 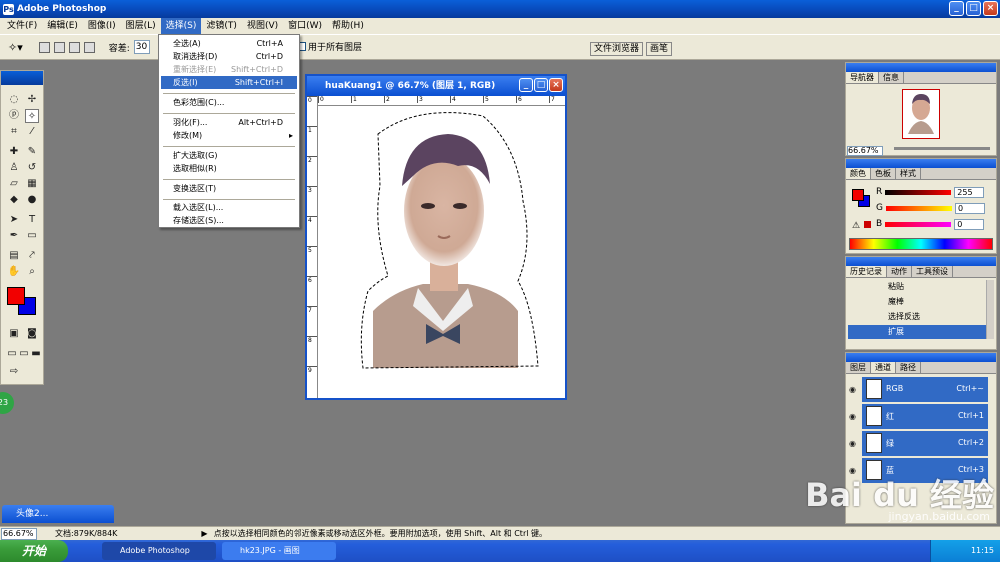 What do you see at coordinates (659, 49) in the screenshot?
I see `brushes-well: 画笔` at bounding box center [659, 49].